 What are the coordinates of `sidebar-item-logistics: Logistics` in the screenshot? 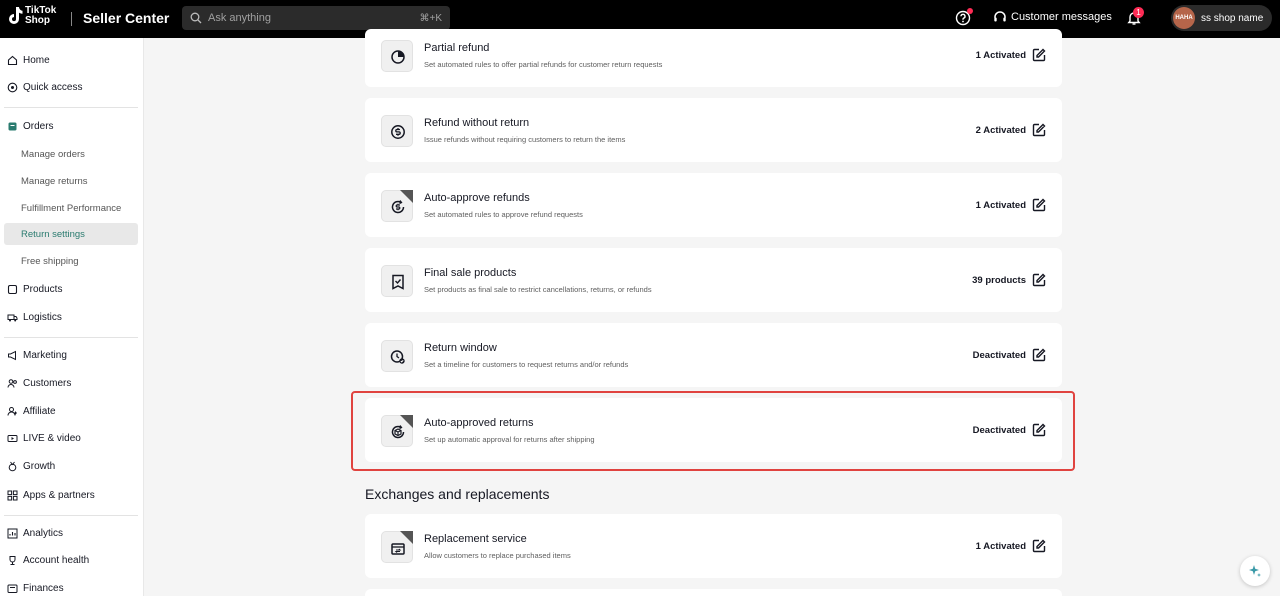 It's located at (72, 317).